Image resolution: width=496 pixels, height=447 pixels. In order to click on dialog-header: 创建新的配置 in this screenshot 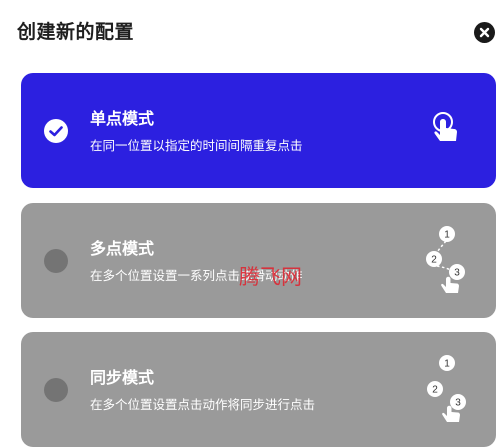, I will do `click(248, 32)`.